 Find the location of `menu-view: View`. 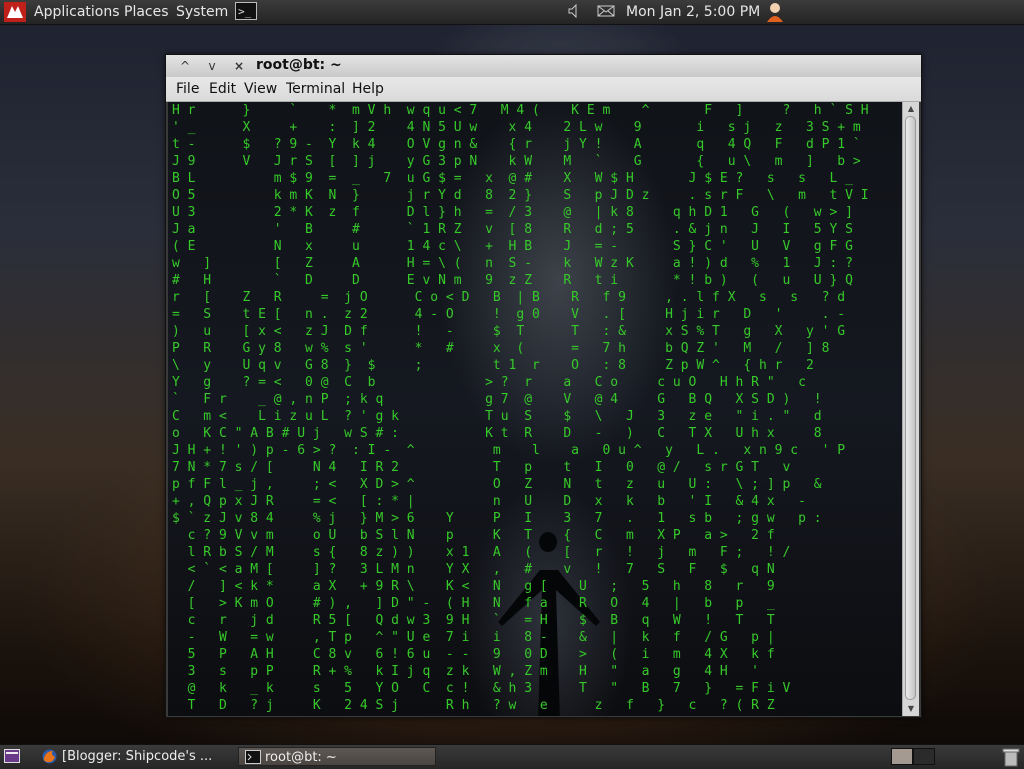

menu-view: View is located at coordinates (260, 89).